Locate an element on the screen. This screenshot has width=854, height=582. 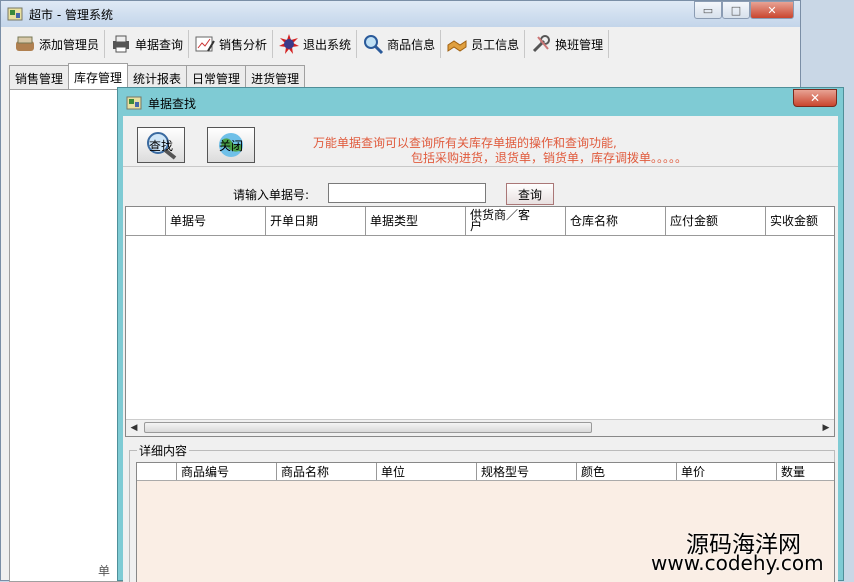
dialog-title-bar: 单据查找 ✕ is located at coordinates (480, 102).